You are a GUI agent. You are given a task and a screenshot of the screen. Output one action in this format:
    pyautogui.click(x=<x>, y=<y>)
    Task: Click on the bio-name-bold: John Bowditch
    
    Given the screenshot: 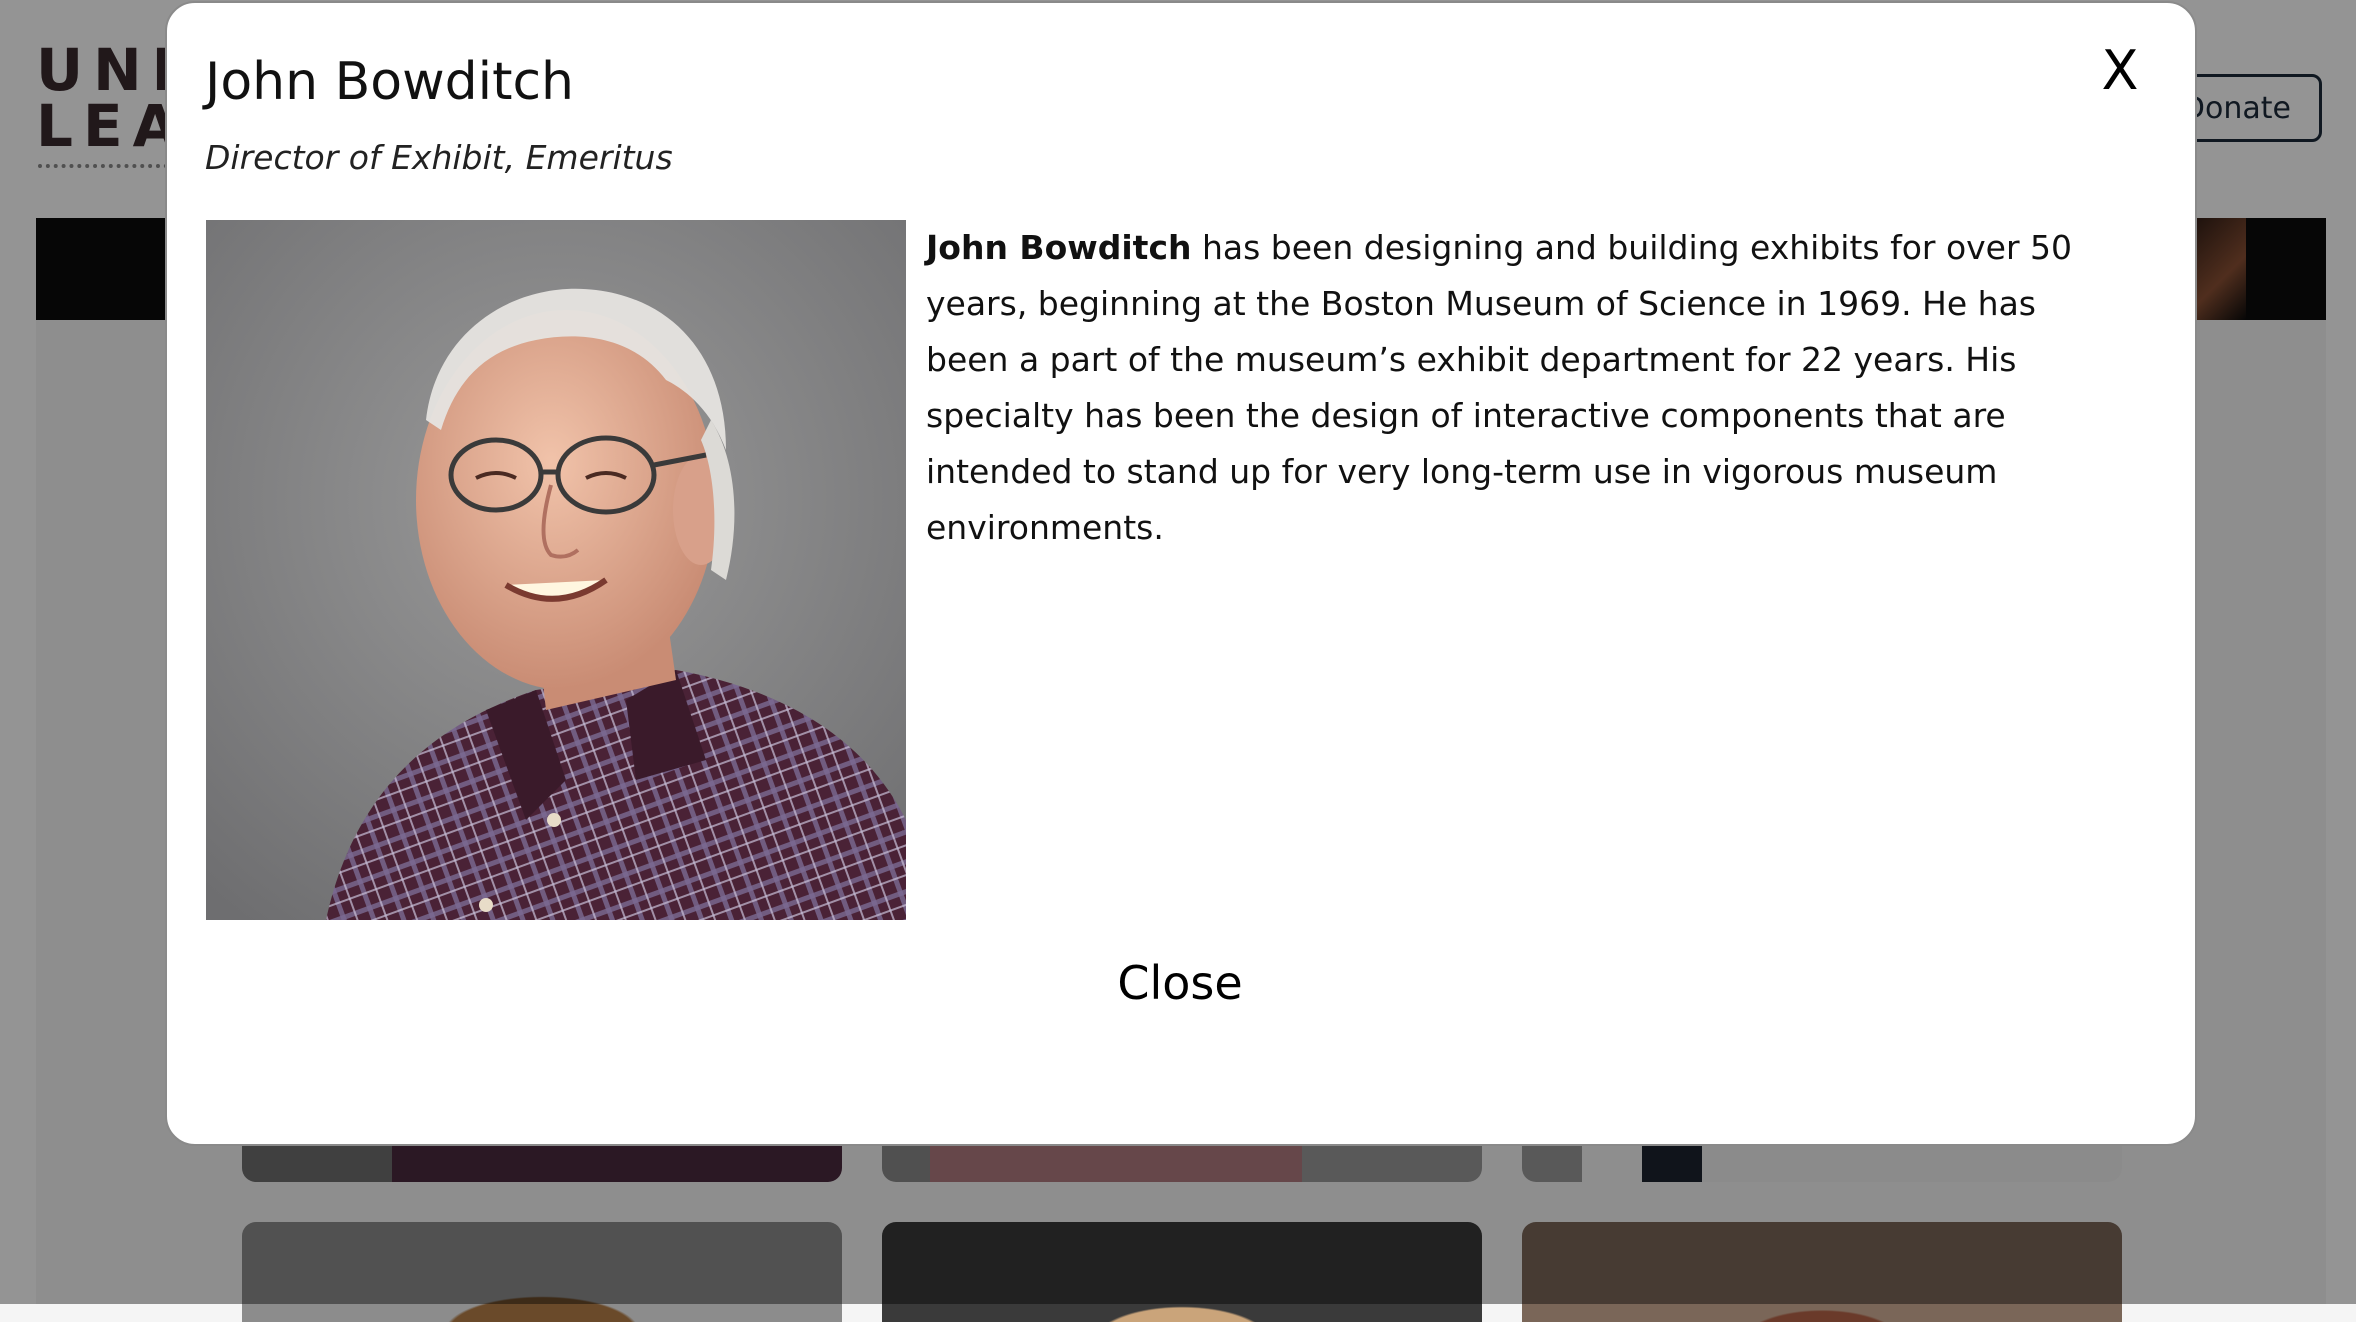 What is the action you would take?
    pyautogui.click(x=1059, y=247)
    